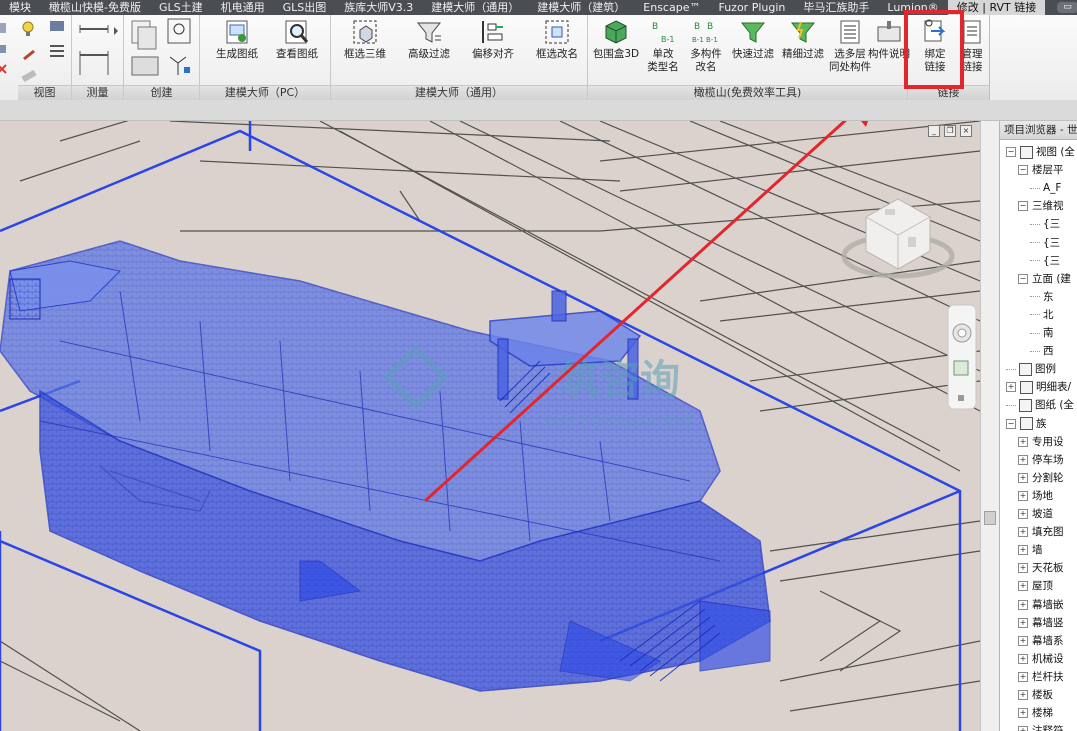 This screenshot has width=1077, height=731. Describe the element at coordinates (365, 39) in the screenshot. I see `box-select-3d-button: 框选三维` at that location.